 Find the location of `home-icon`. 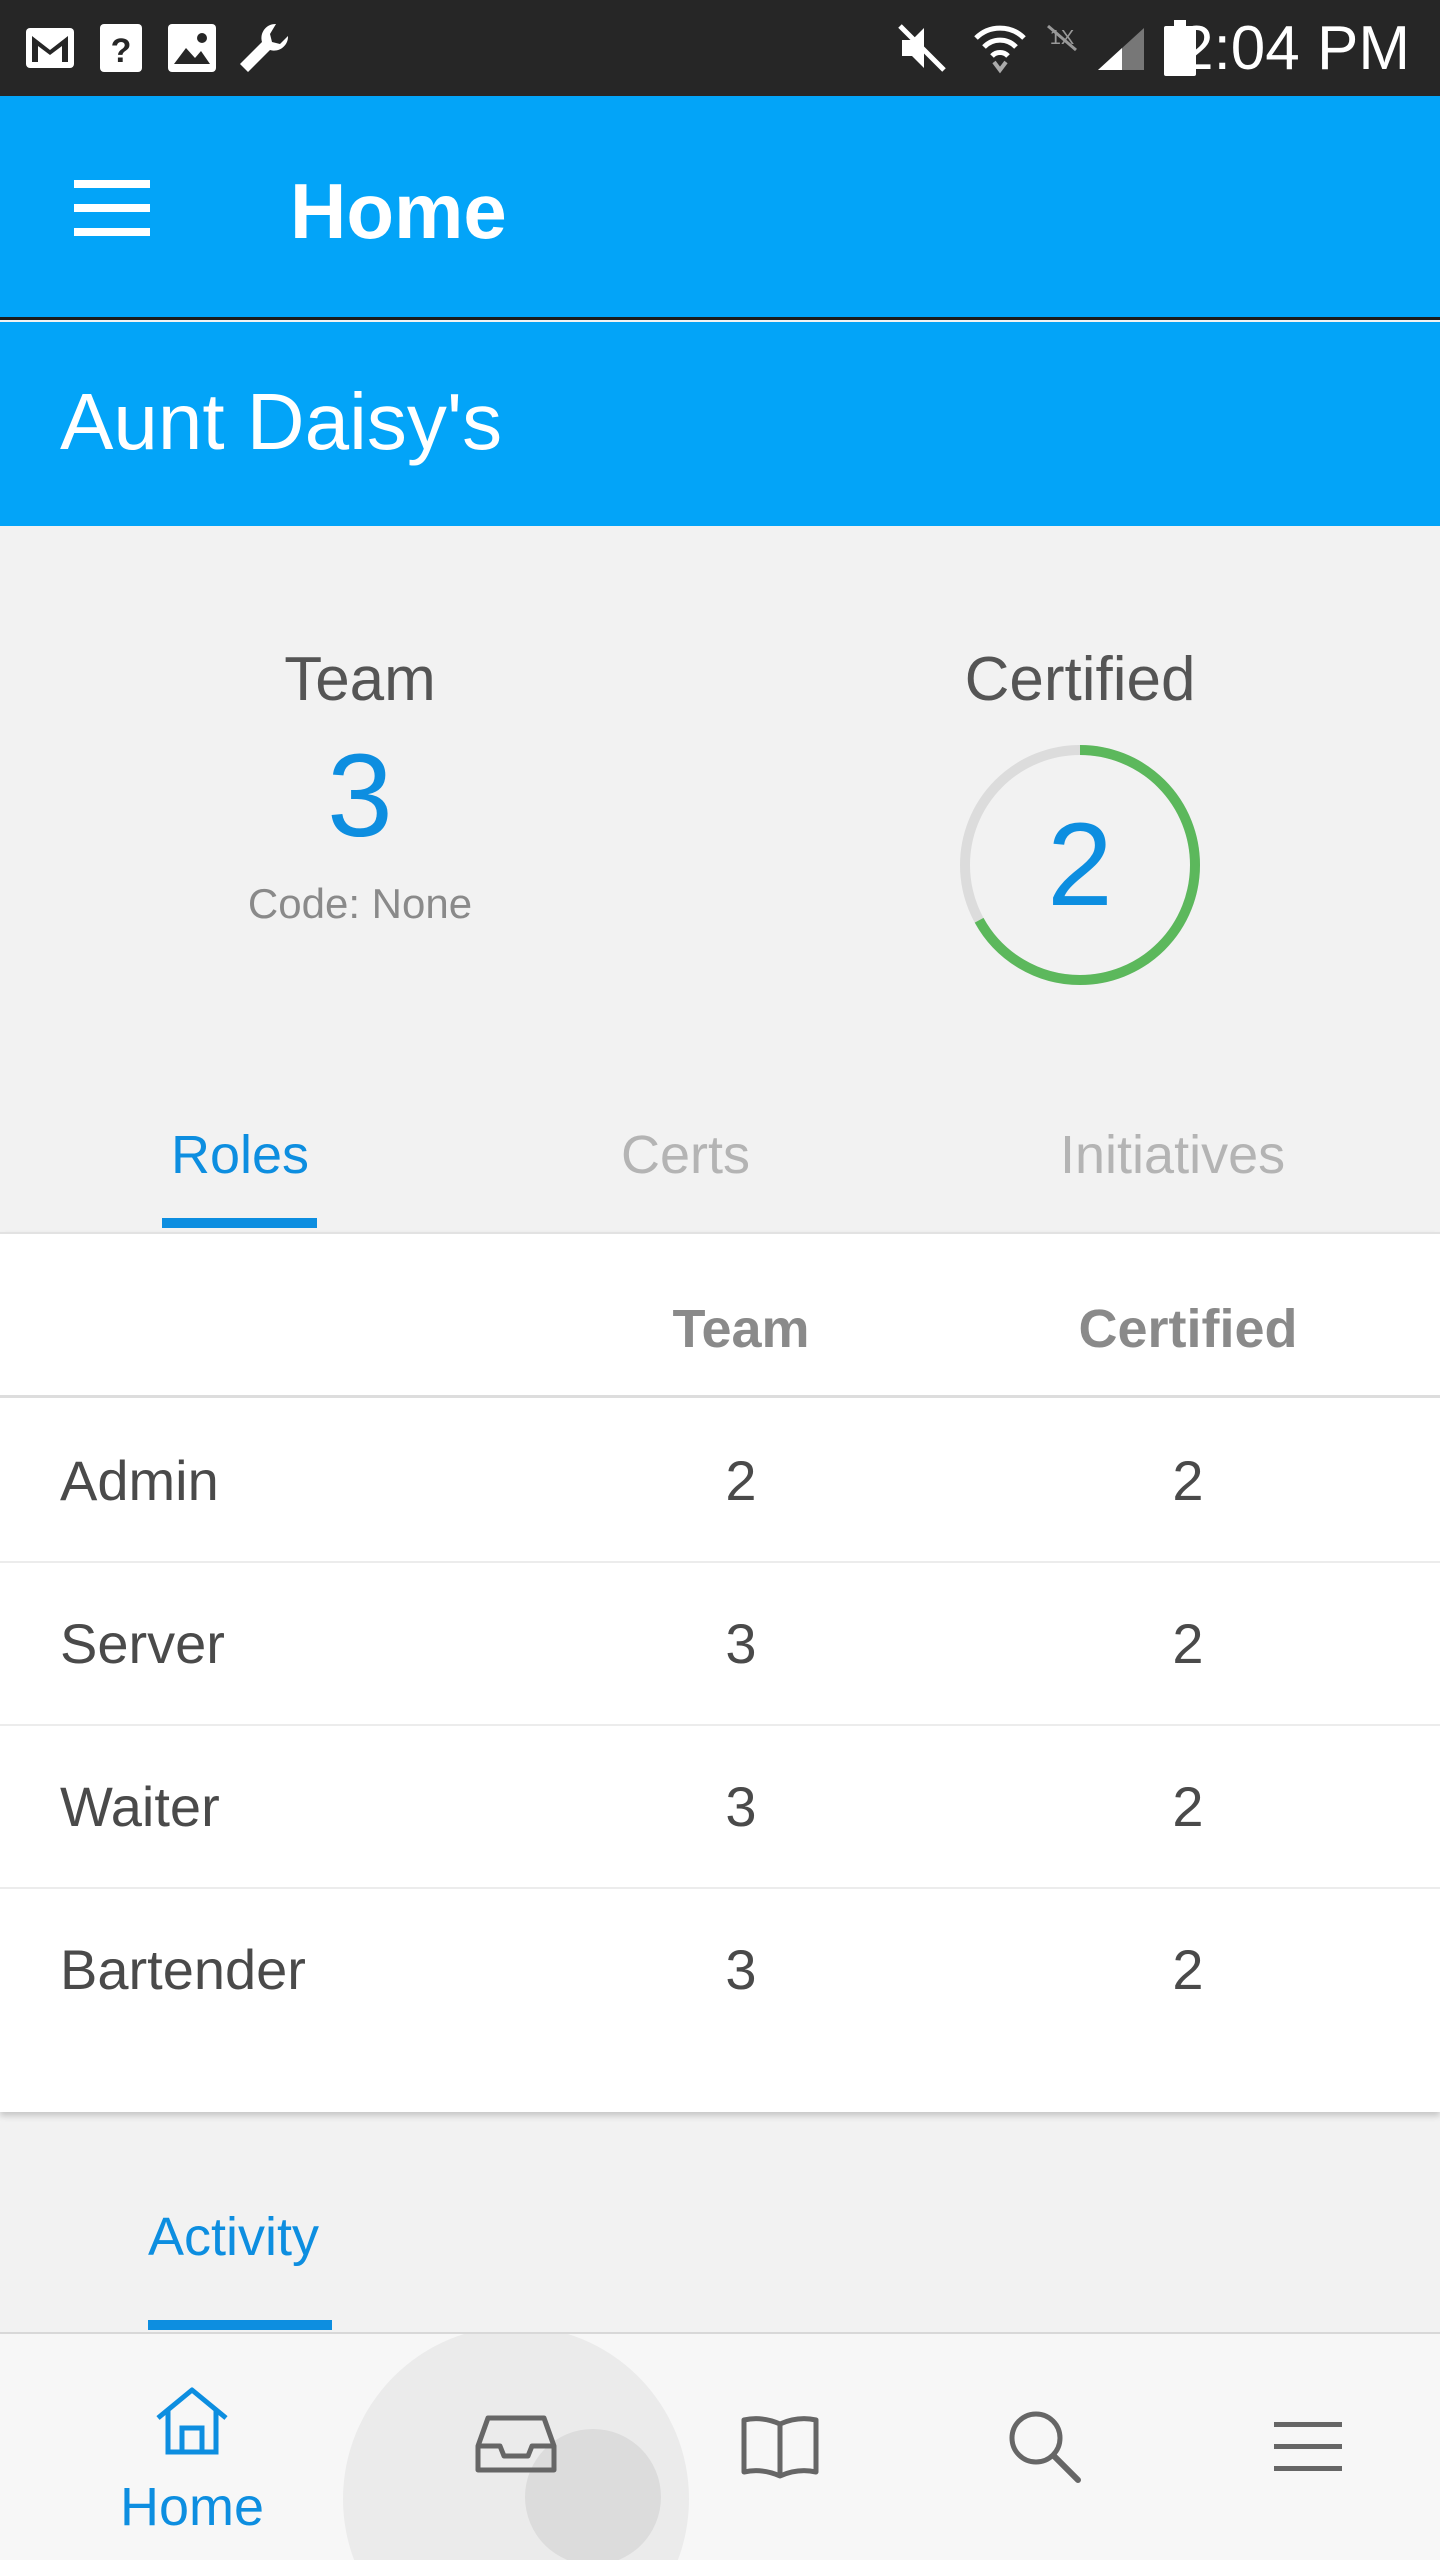

home-icon is located at coordinates (192, 2421).